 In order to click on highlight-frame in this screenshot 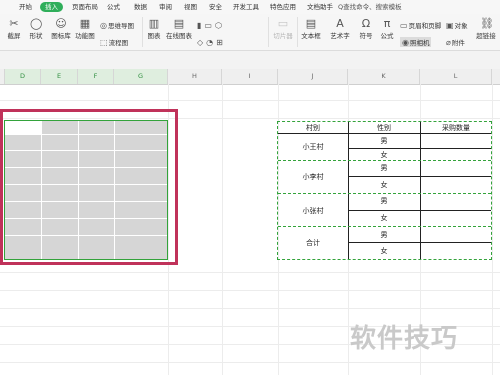, I will do `click(89, 187)`.